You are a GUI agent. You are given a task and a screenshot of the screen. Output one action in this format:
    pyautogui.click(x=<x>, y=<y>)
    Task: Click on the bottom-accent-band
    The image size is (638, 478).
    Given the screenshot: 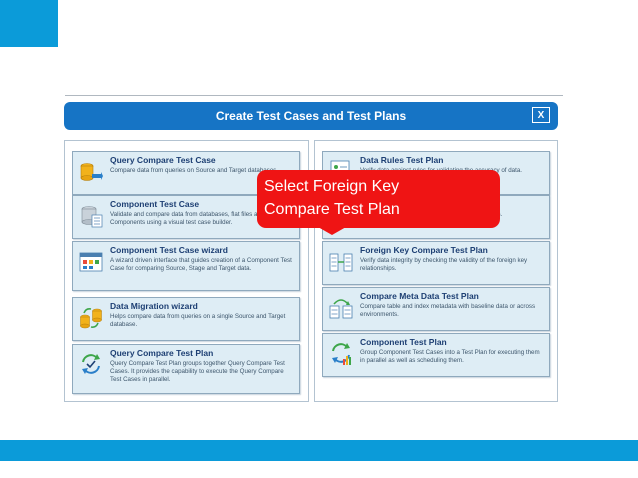 What is the action you would take?
    pyautogui.click(x=319, y=450)
    